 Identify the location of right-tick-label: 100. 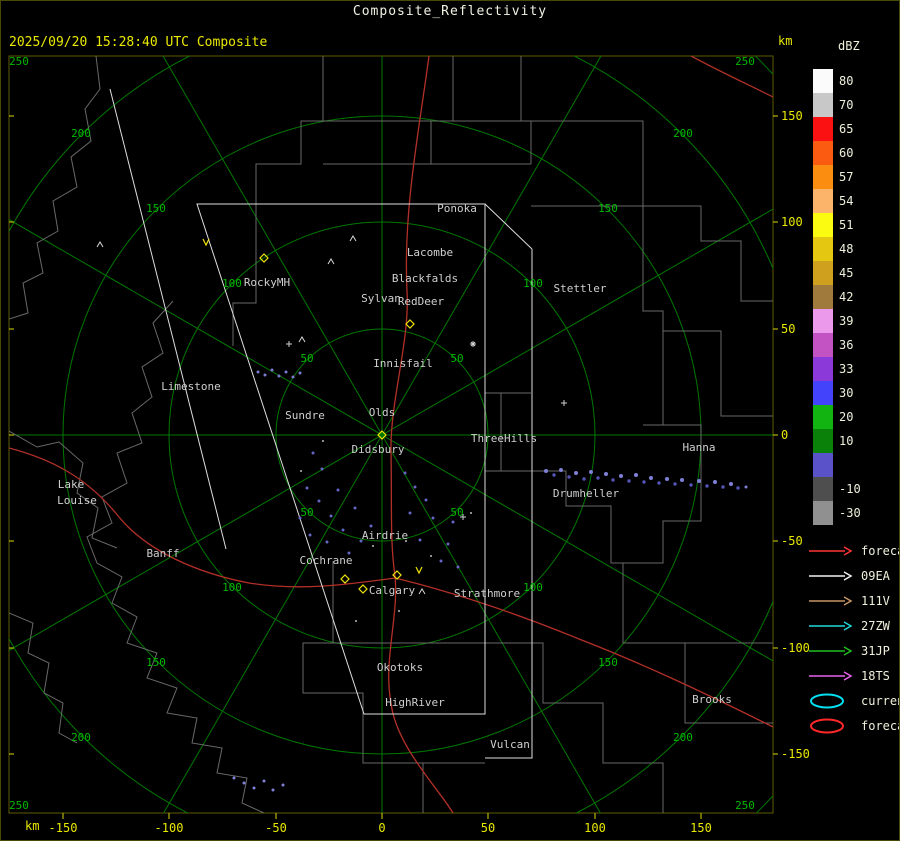
(792, 222).